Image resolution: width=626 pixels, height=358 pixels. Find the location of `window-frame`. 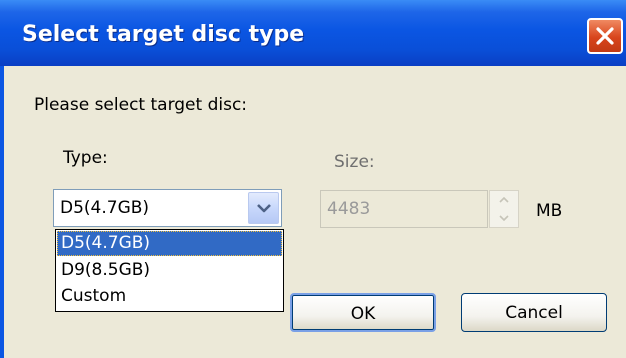

window-frame is located at coordinates (2, 212).